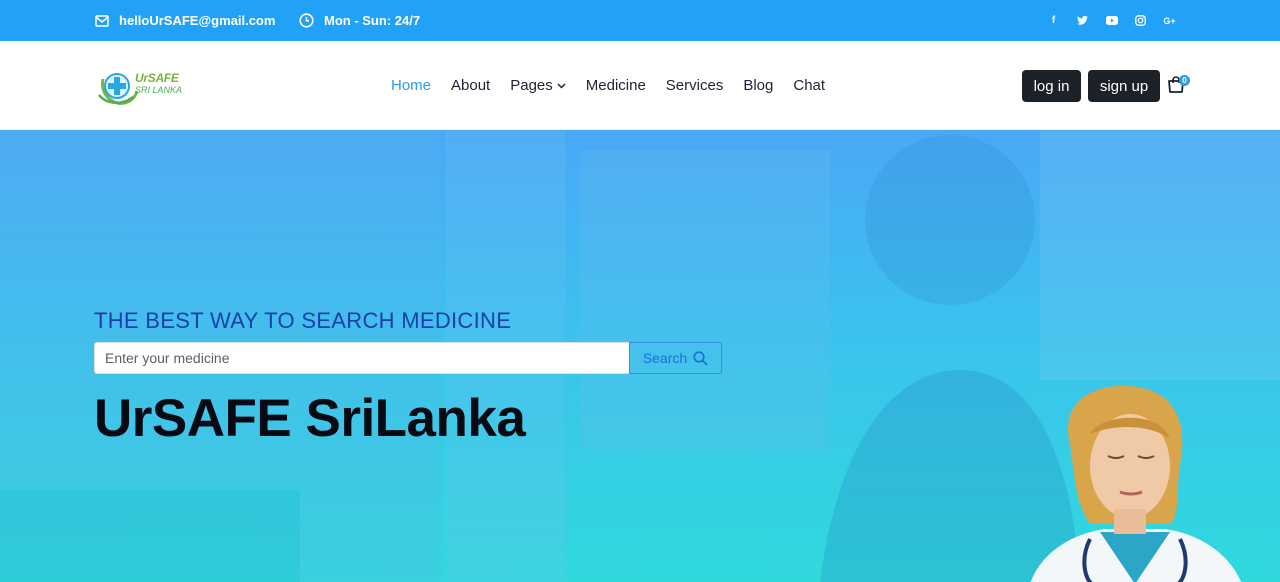 Image resolution: width=1280 pixels, height=582 pixels. I want to click on search-button-label: Search, so click(665, 358).